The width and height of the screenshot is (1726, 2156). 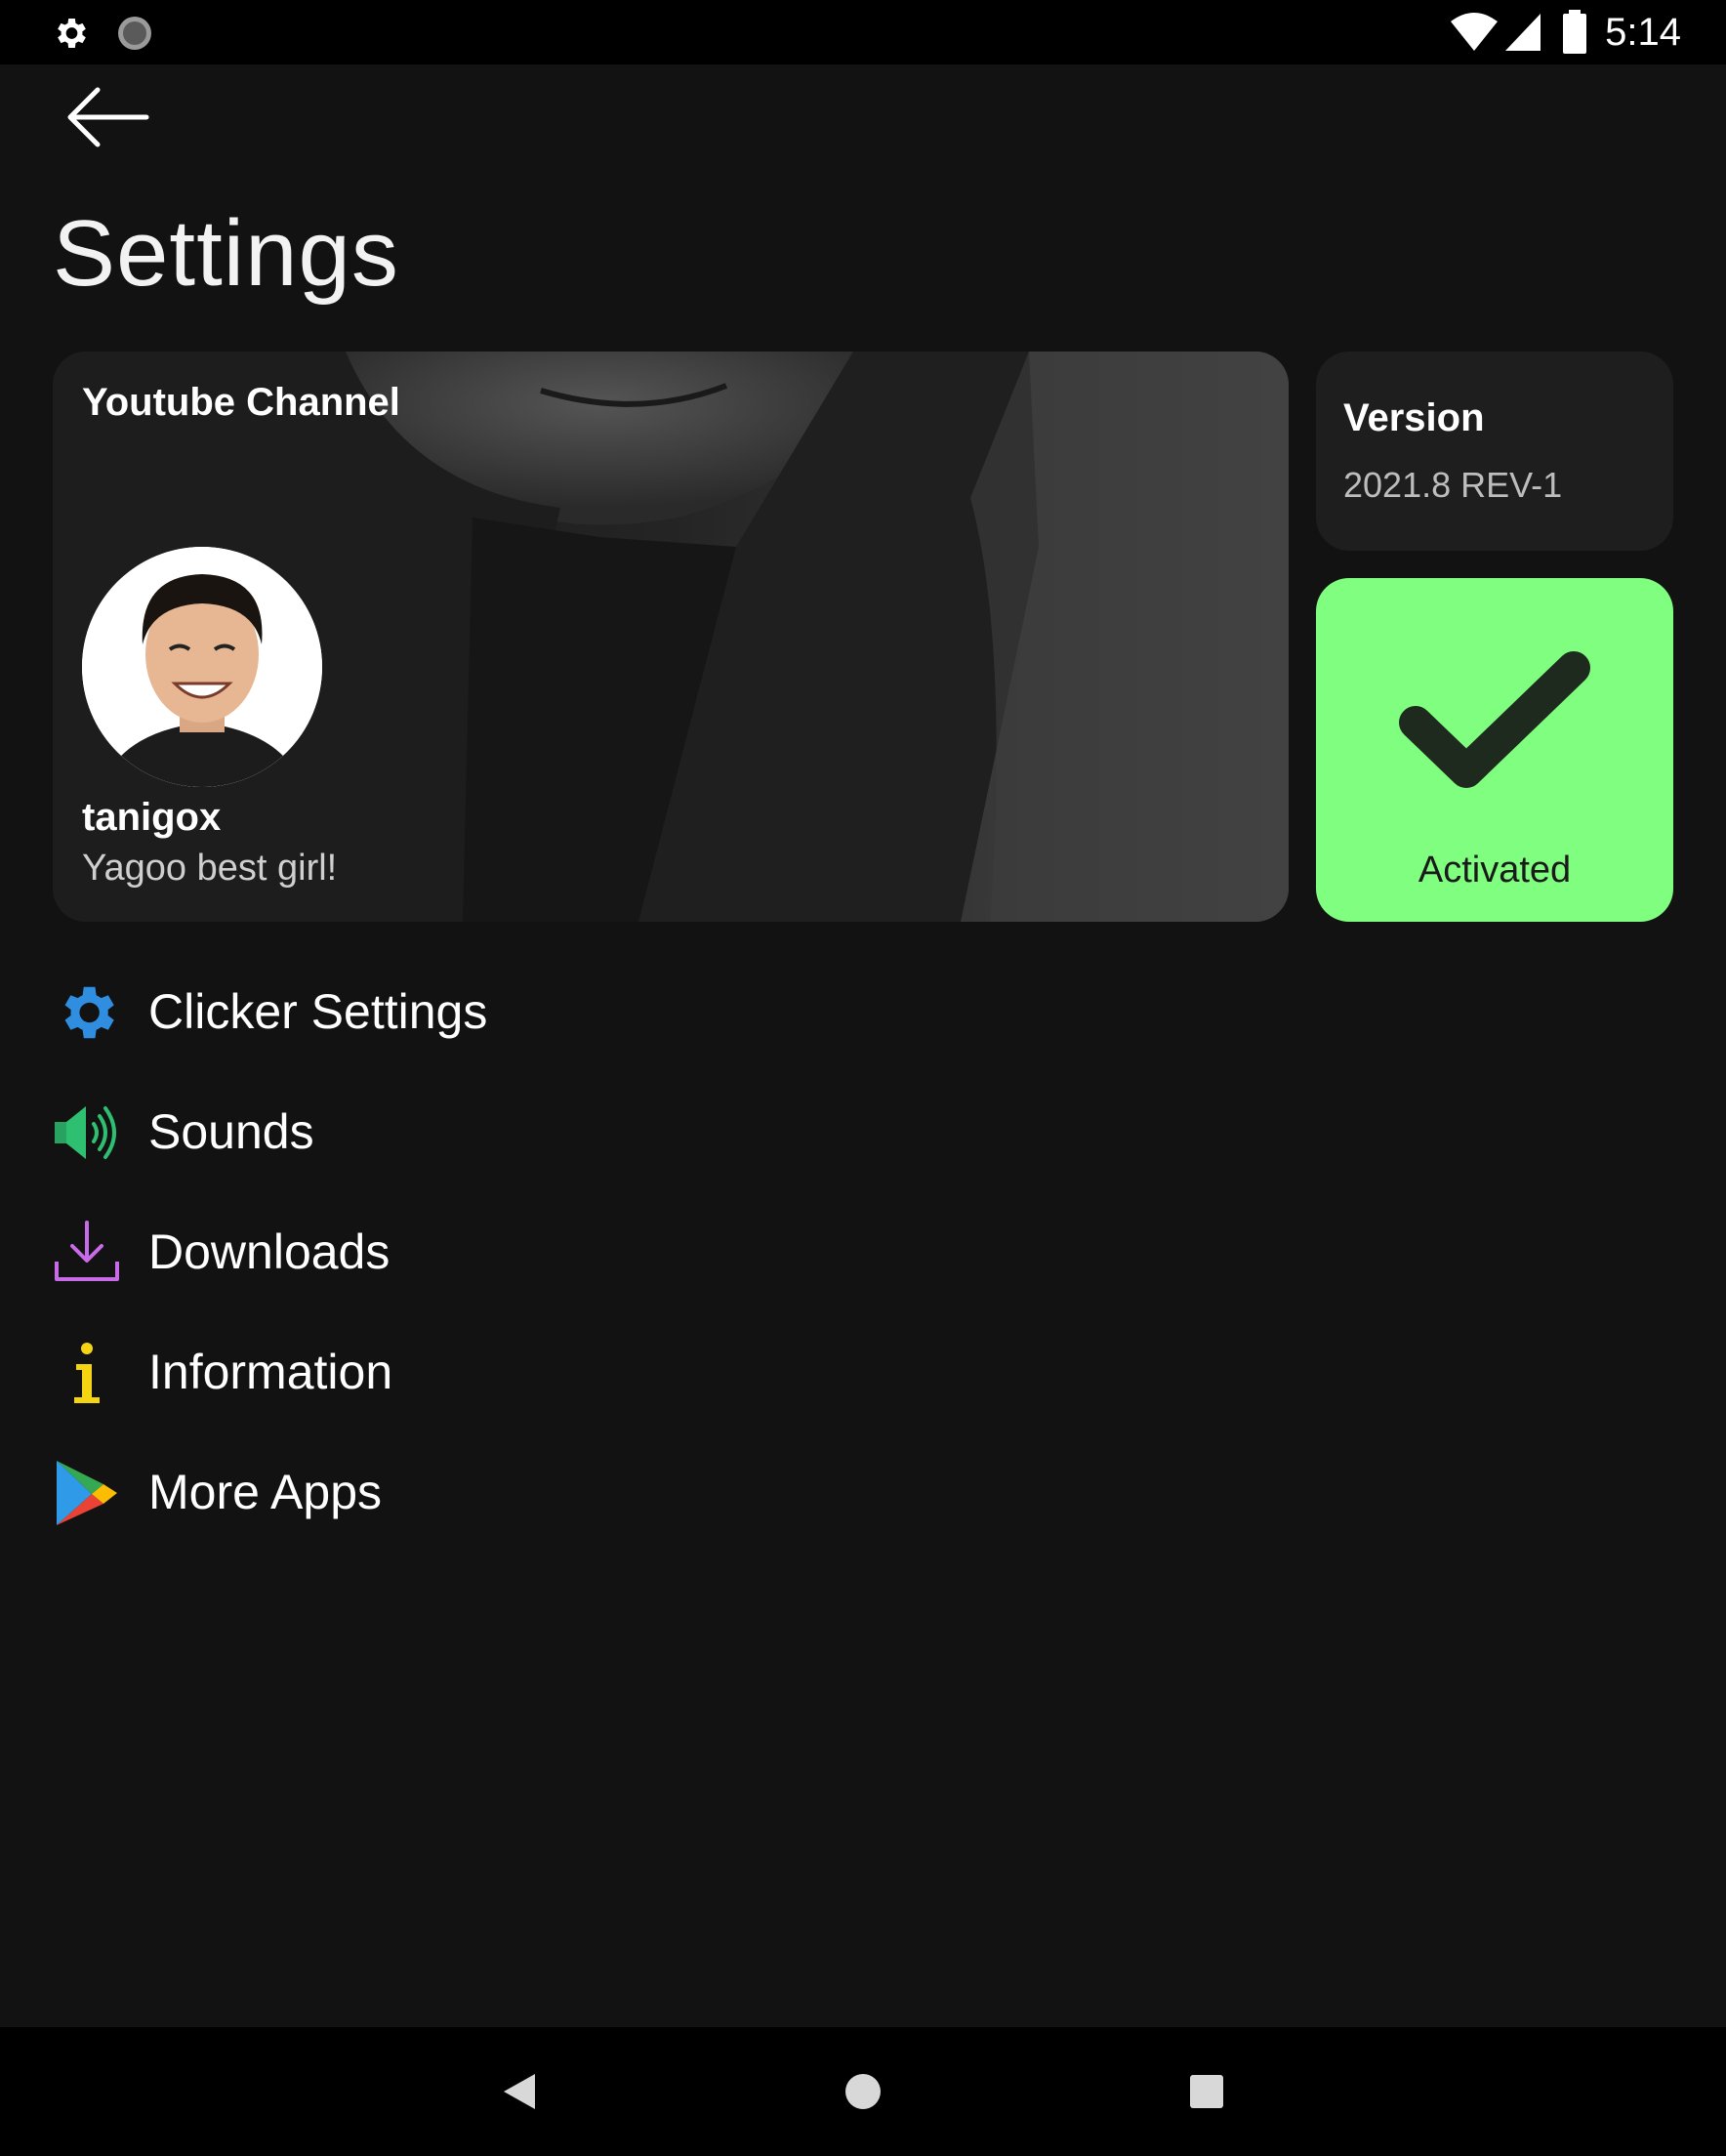 What do you see at coordinates (226, 254) in the screenshot?
I see `page-title: Settings` at bounding box center [226, 254].